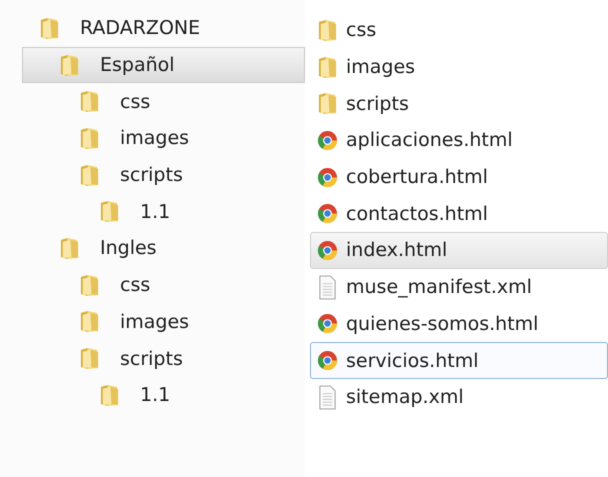 The height and width of the screenshot is (477, 608). Describe the element at coordinates (459, 140) in the screenshot. I see `file-item: aplicaciones.html` at that location.